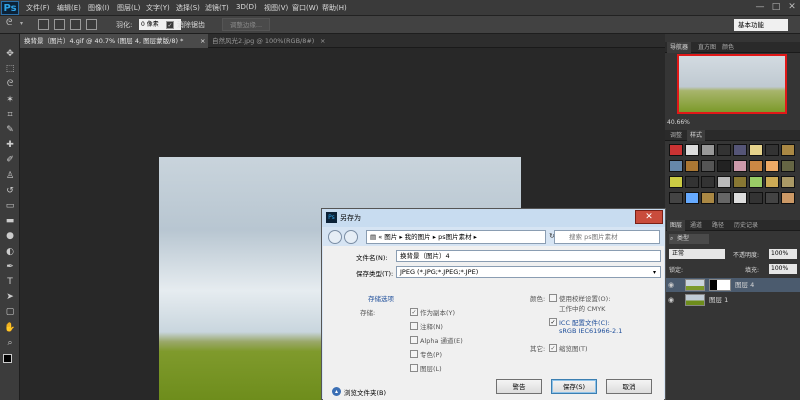 Image resolution: width=800 pixels, height=400 pixels. Describe the element at coordinates (351, 237) in the screenshot. I see `forward-icon` at that location.